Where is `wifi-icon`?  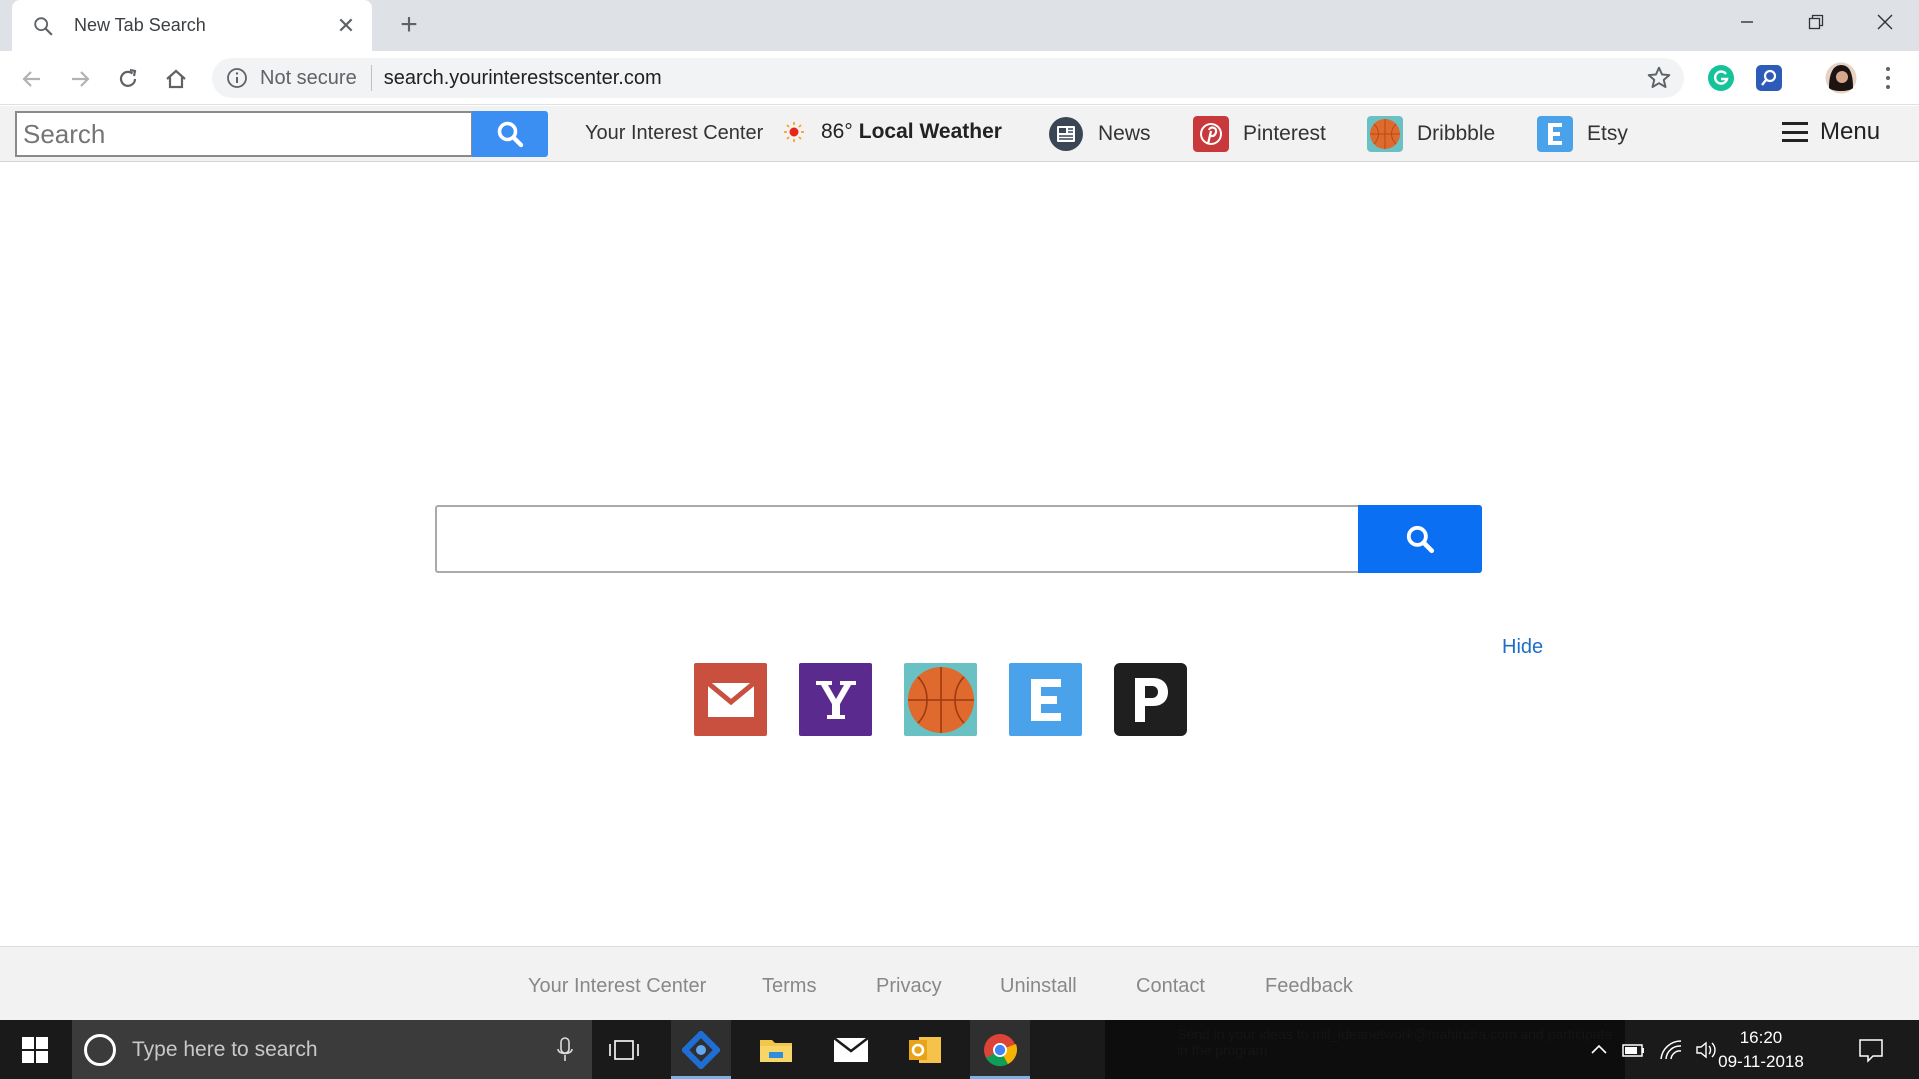
wifi-icon is located at coordinates (1671, 1050).